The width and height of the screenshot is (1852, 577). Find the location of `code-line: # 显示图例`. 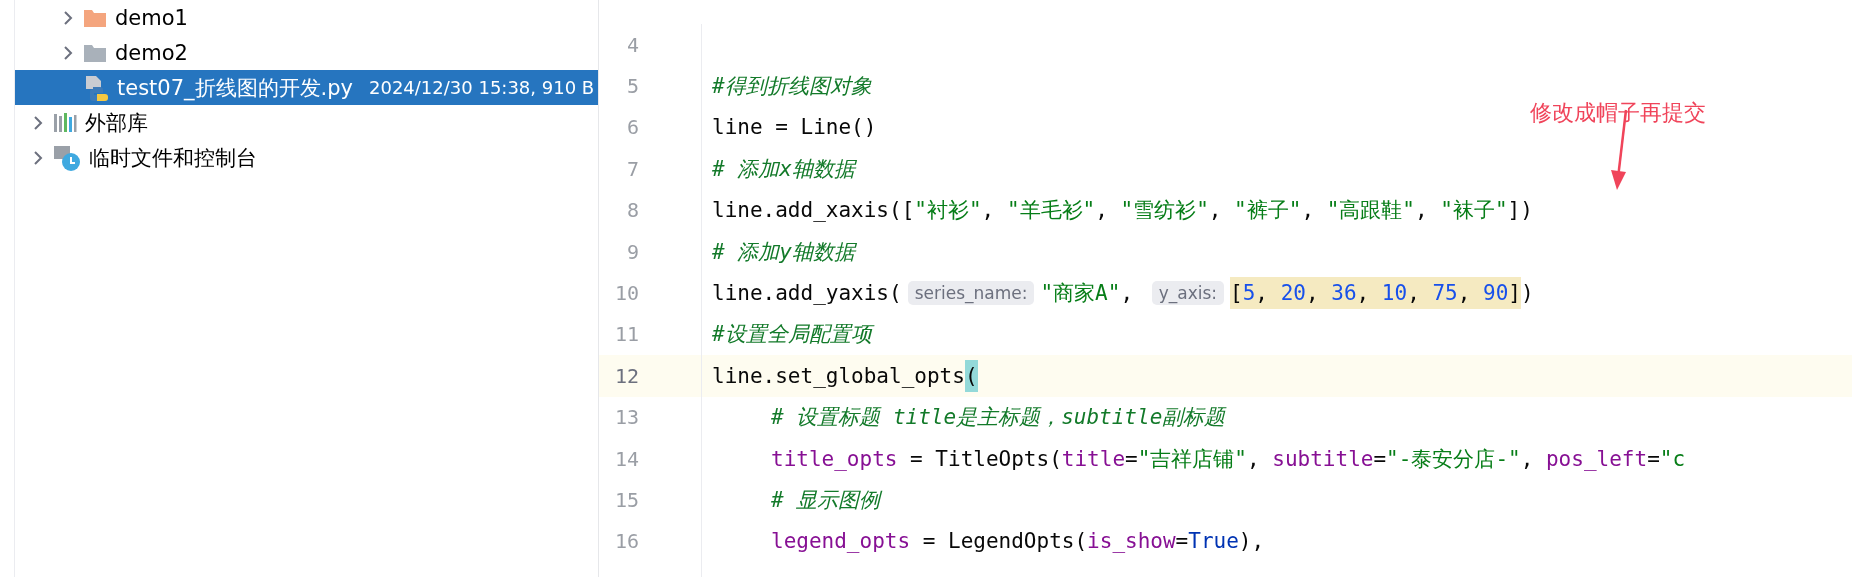

code-line: # 显示图例 is located at coordinates (826, 500).